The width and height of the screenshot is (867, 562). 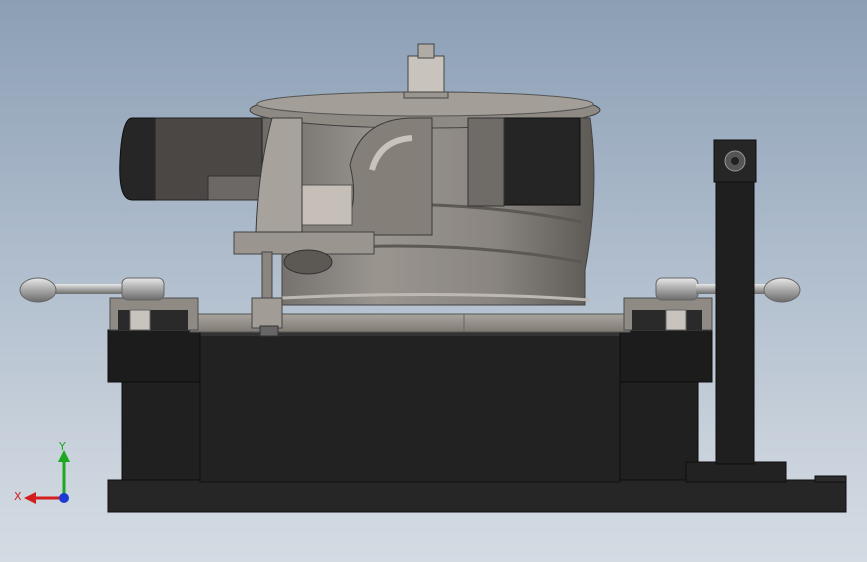 What do you see at coordinates (153, 320) in the screenshot?
I see `left-bracket-slot` at bounding box center [153, 320].